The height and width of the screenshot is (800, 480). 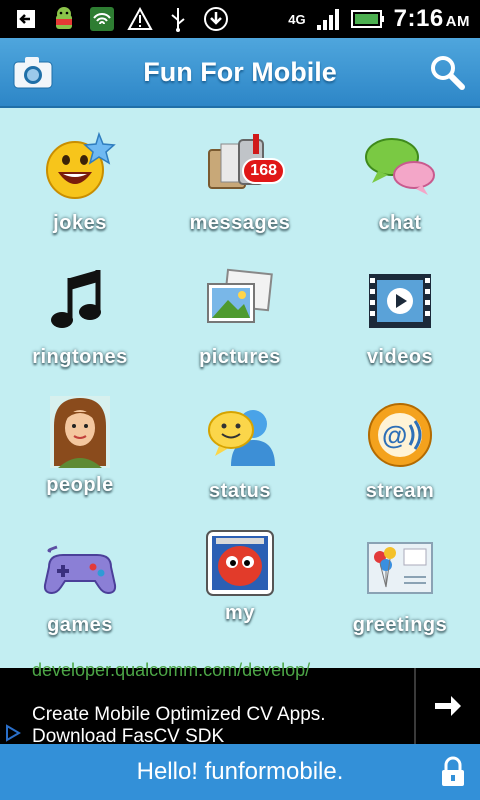 What do you see at coordinates (80, 625) in the screenshot?
I see `tile-label: games` at bounding box center [80, 625].